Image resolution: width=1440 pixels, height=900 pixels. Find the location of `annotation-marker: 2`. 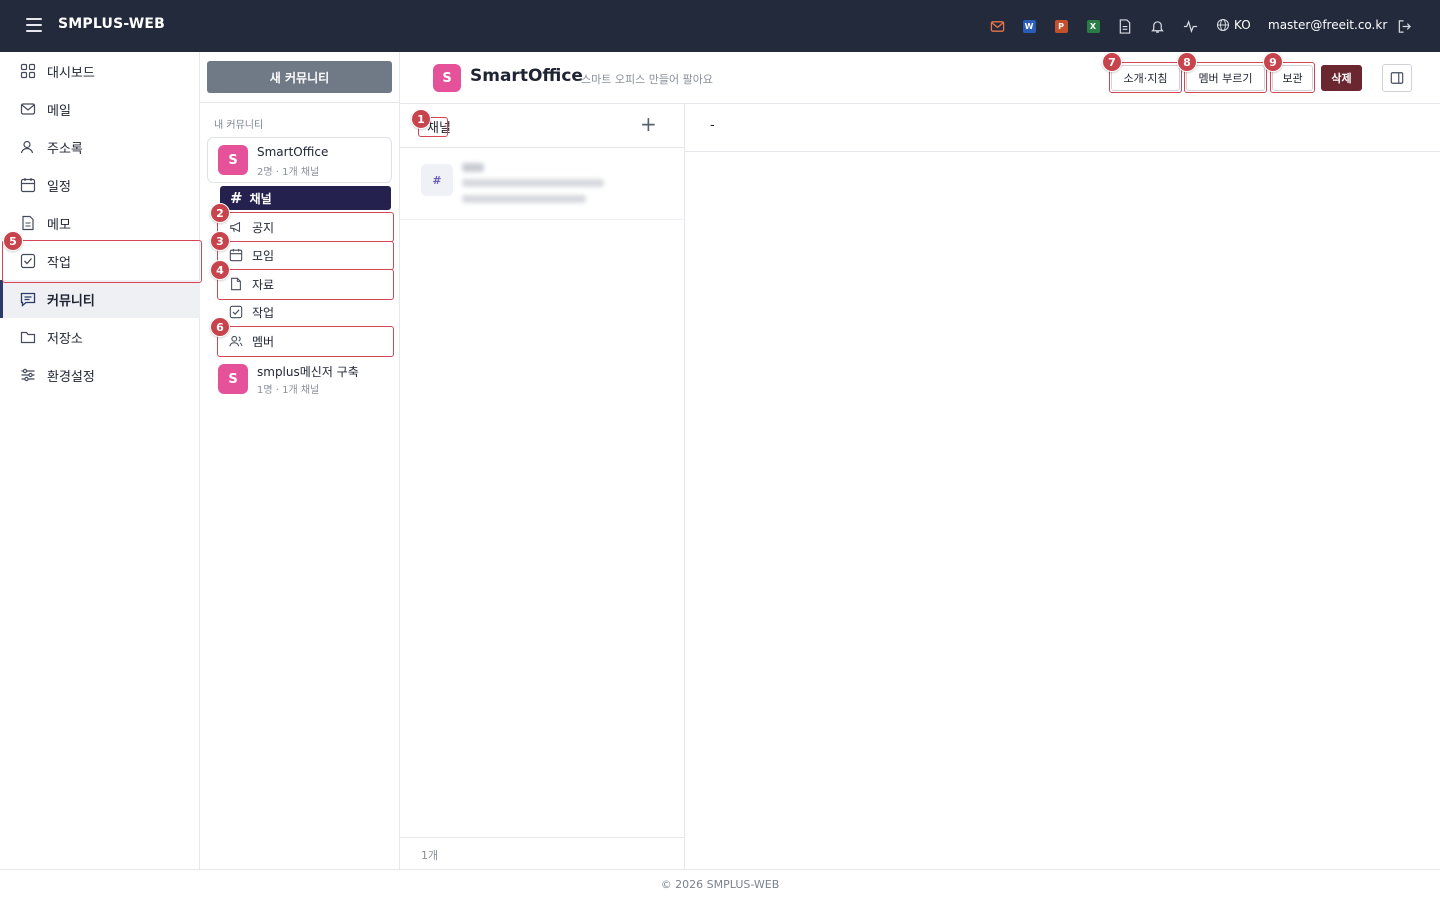

annotation-marker: 2 is located at coordinates (220, 213).